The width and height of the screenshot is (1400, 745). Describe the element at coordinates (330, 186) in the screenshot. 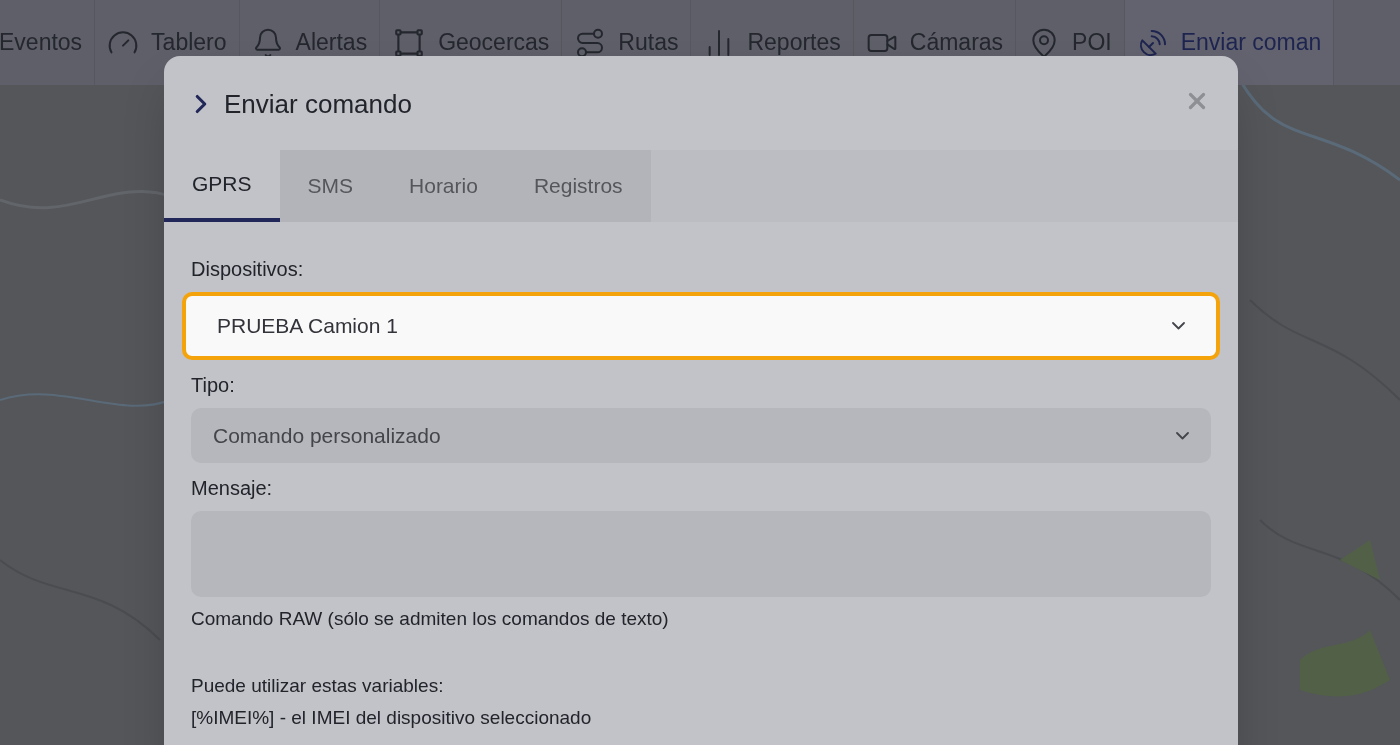

I see `tab: SMS` at that location.